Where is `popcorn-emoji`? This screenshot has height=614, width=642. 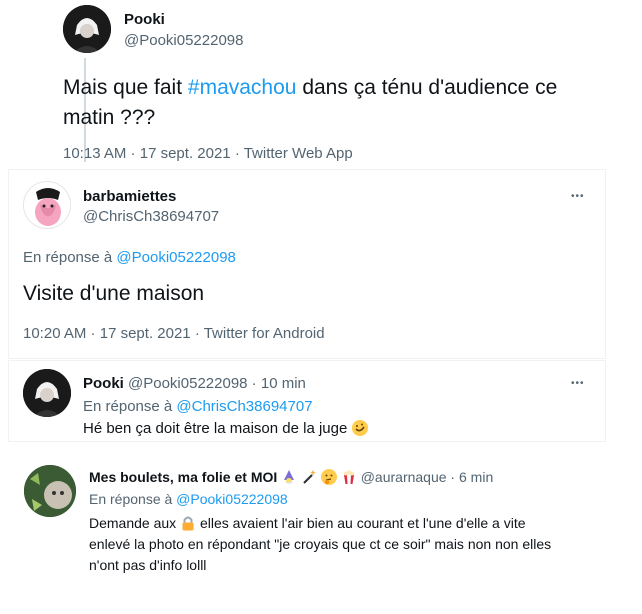
popcorn-emoji is located at coordinates (349, 477).